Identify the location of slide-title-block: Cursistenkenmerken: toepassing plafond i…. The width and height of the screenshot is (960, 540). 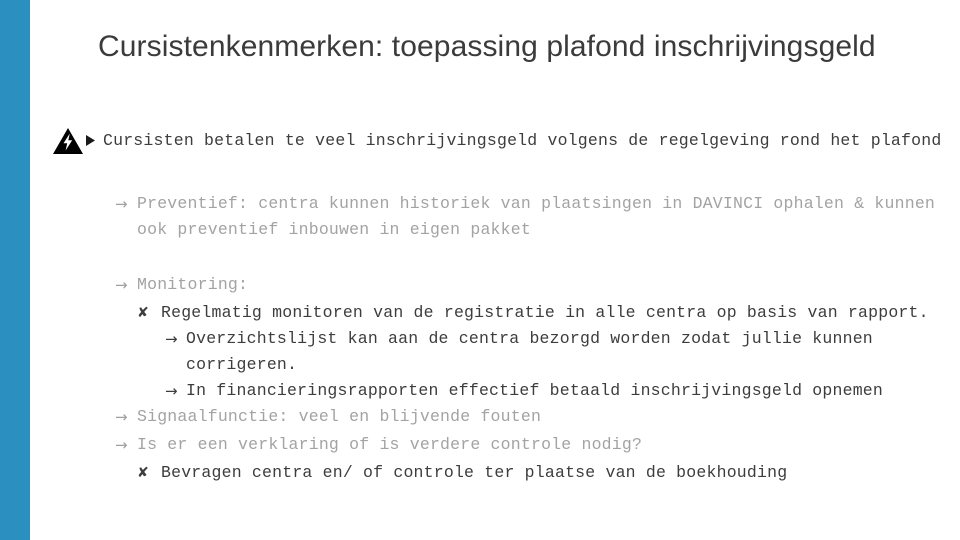
(493, 46).